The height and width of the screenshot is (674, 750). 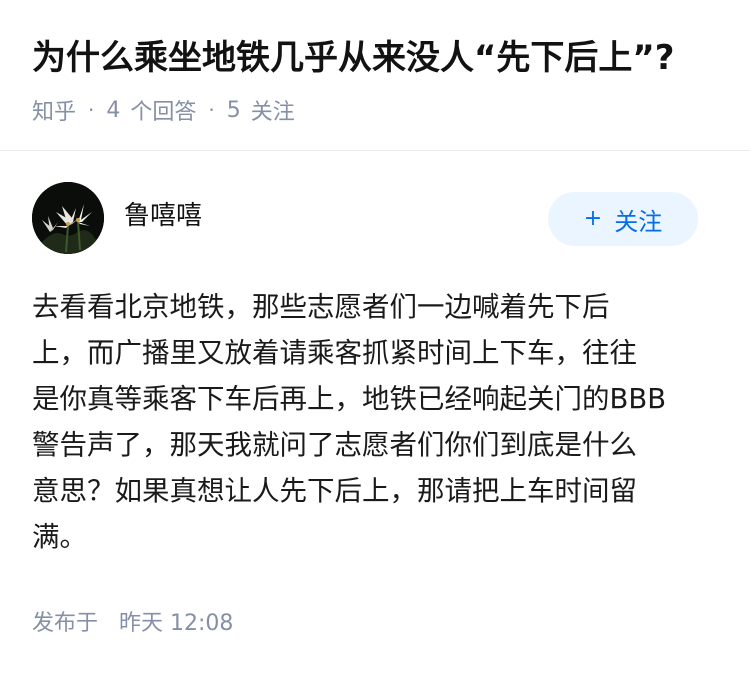 I want to click on publish-label: 发布于, so click(x=65, y=623).